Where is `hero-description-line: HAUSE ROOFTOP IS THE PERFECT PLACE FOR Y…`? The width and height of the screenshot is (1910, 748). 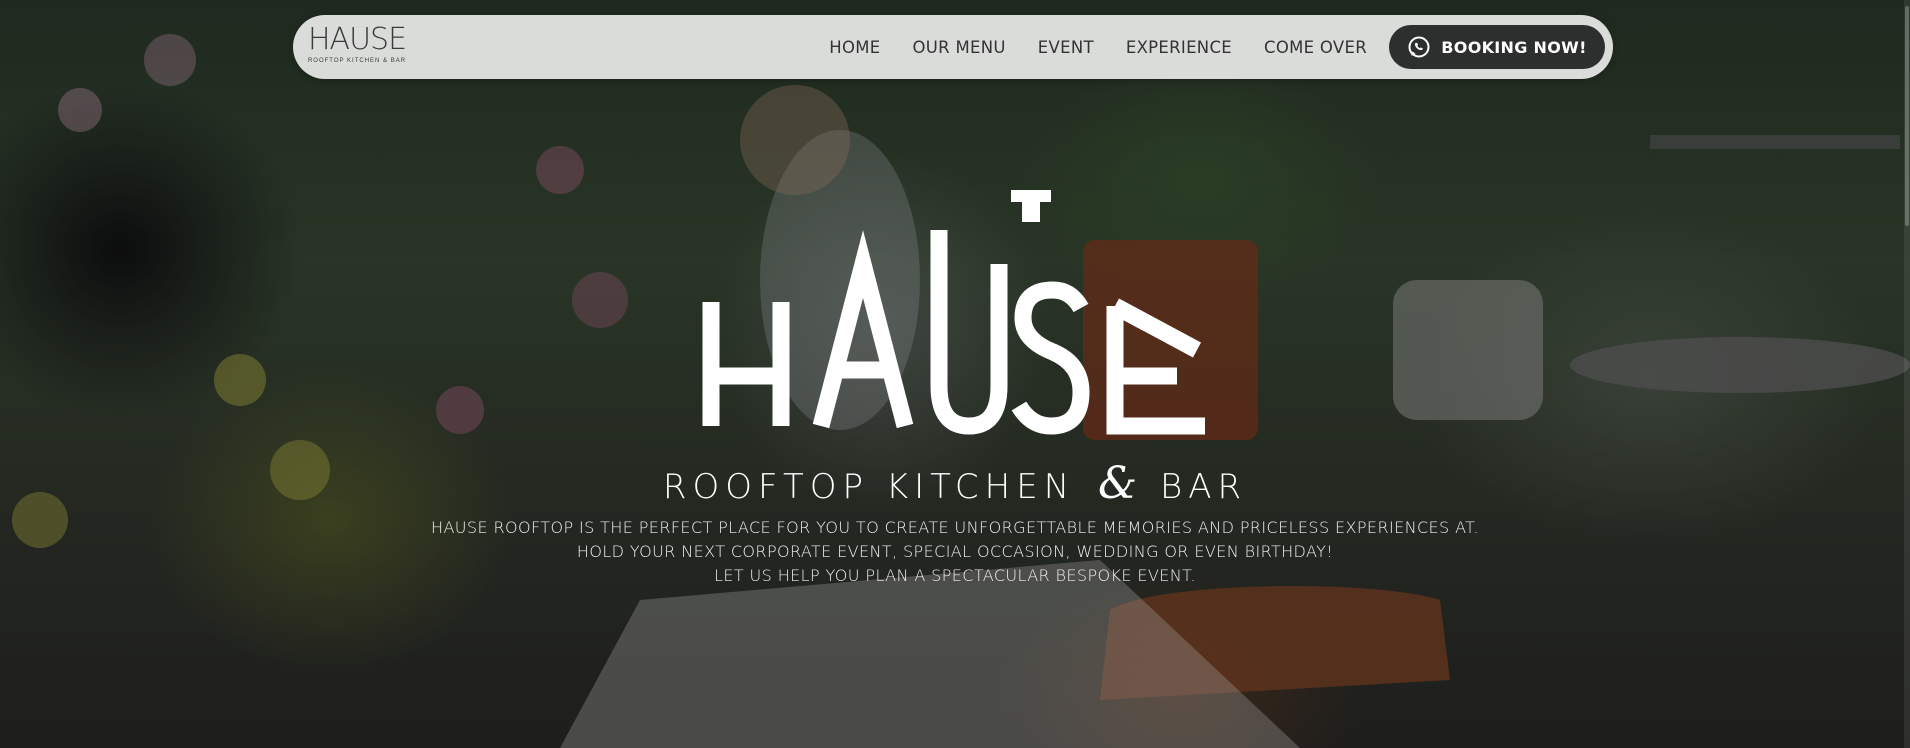 hero-description-line: HAUSE ROOFTOP IS THE PERFECT PLACE FOR Y… is located at coordinates (955, 527).